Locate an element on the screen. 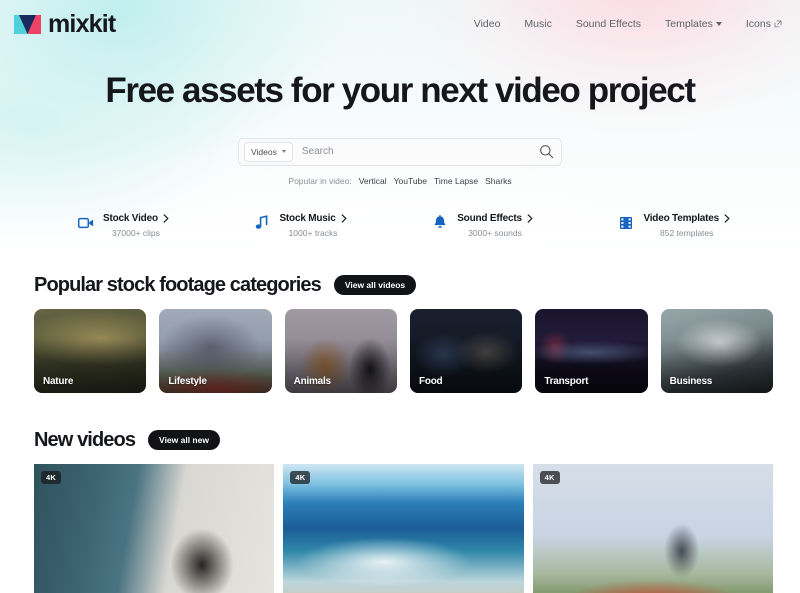 This screenshot has height=593, width=800. quick-link-title-text: Stock Music is located at coordinates (307, 218).